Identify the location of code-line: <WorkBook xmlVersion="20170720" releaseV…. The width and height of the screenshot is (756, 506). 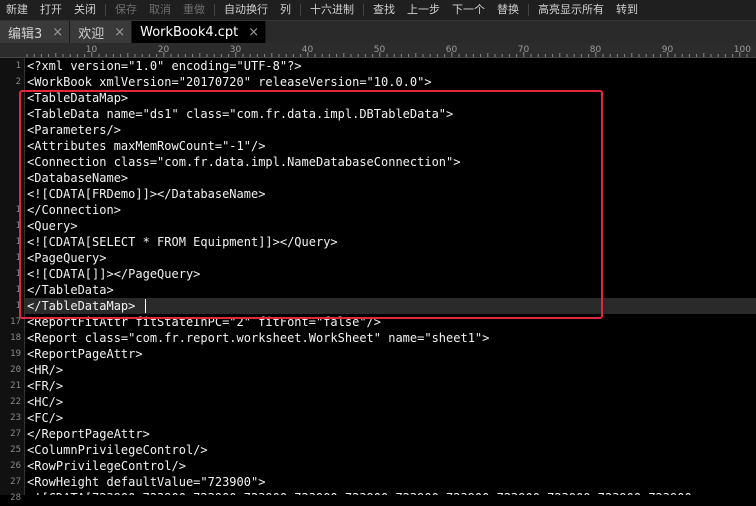
(229, 82).